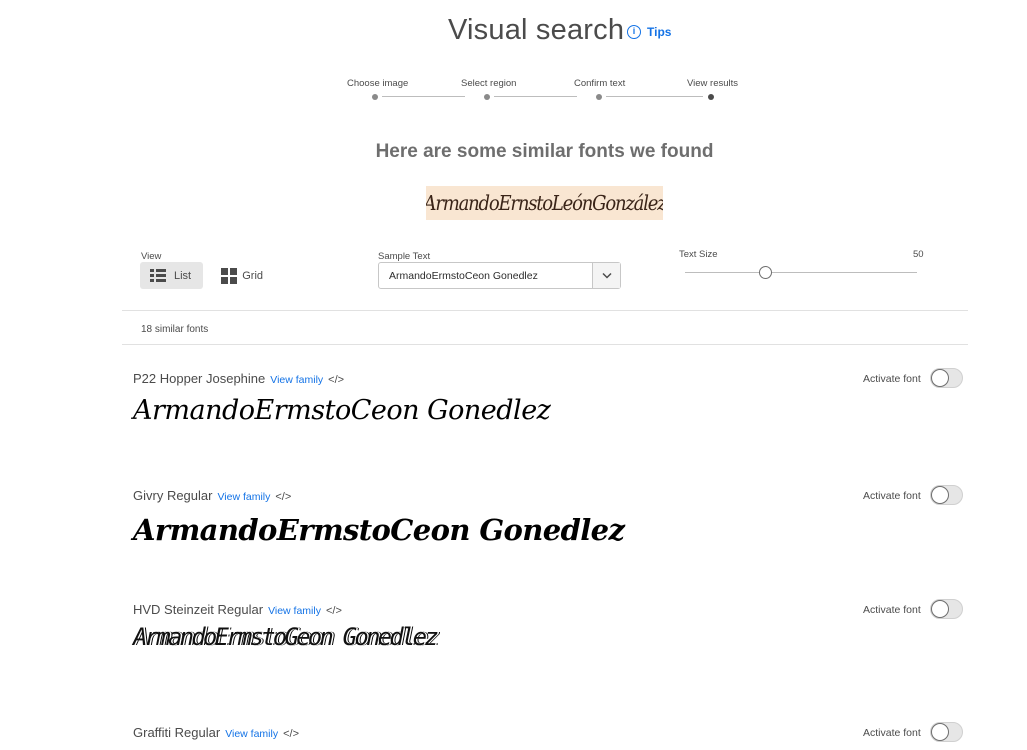 The image size is (1027, 750). I want to click on font-name-line: Givry Regular View family </>, so click(212, 495).